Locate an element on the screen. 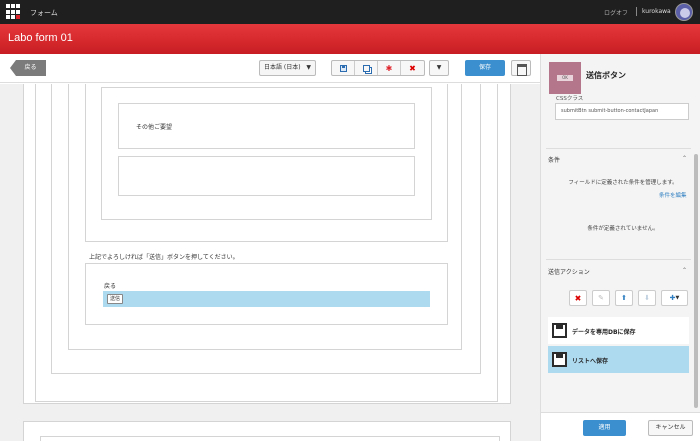  language-select: 日本語 (日本) ▼ is located at coordinates (287, 68).